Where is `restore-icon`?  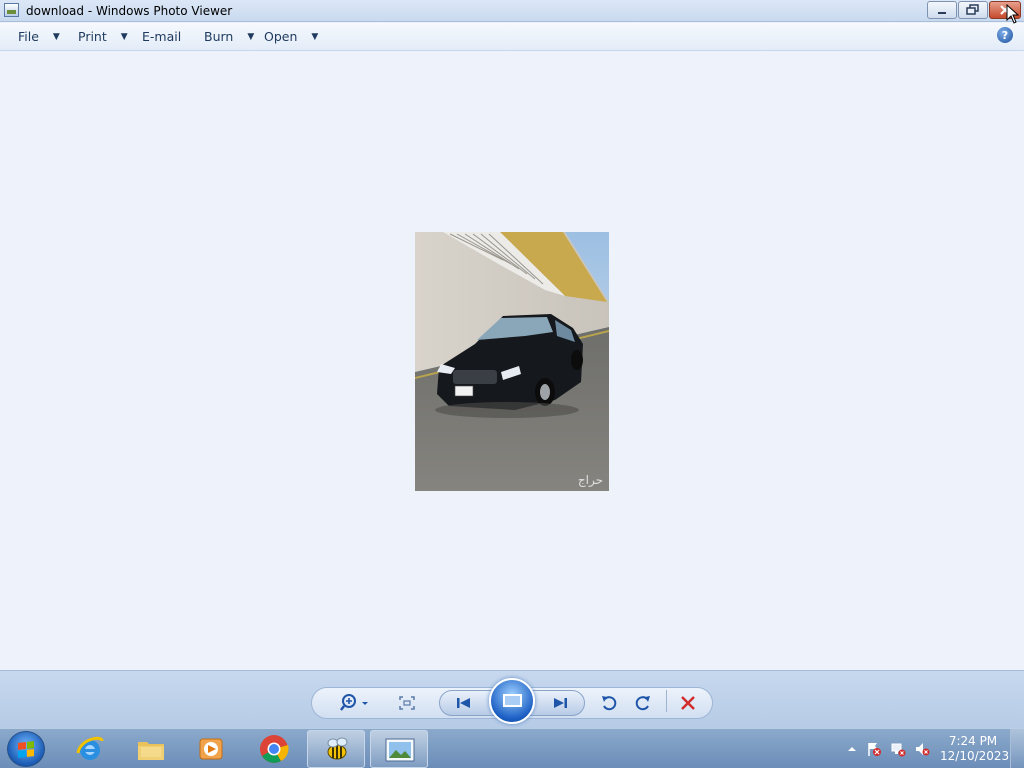 restore-icon is located at coordinates (972, 9).